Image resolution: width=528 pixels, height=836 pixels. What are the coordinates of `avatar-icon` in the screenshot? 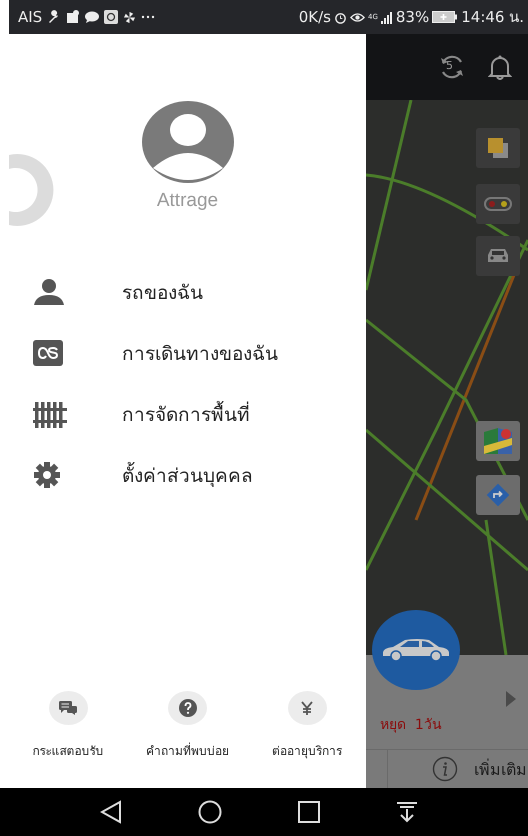 It's located at (187, 142).